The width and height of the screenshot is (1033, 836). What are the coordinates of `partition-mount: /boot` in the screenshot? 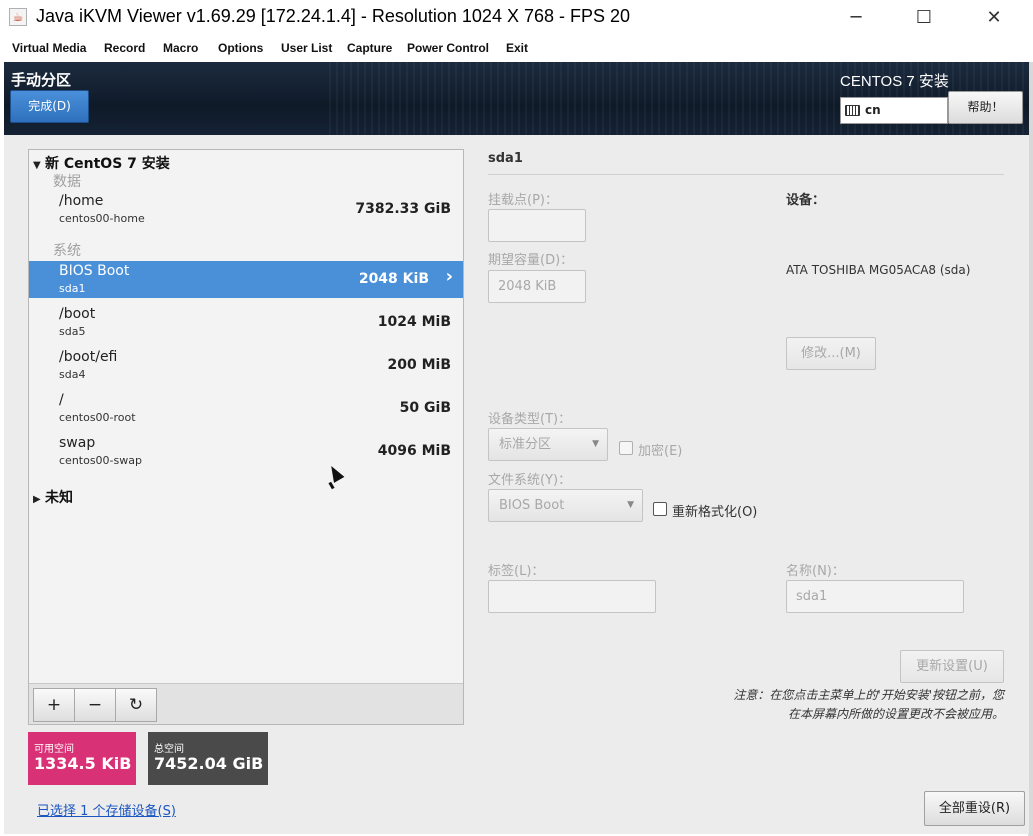 It's located at (77, 314).